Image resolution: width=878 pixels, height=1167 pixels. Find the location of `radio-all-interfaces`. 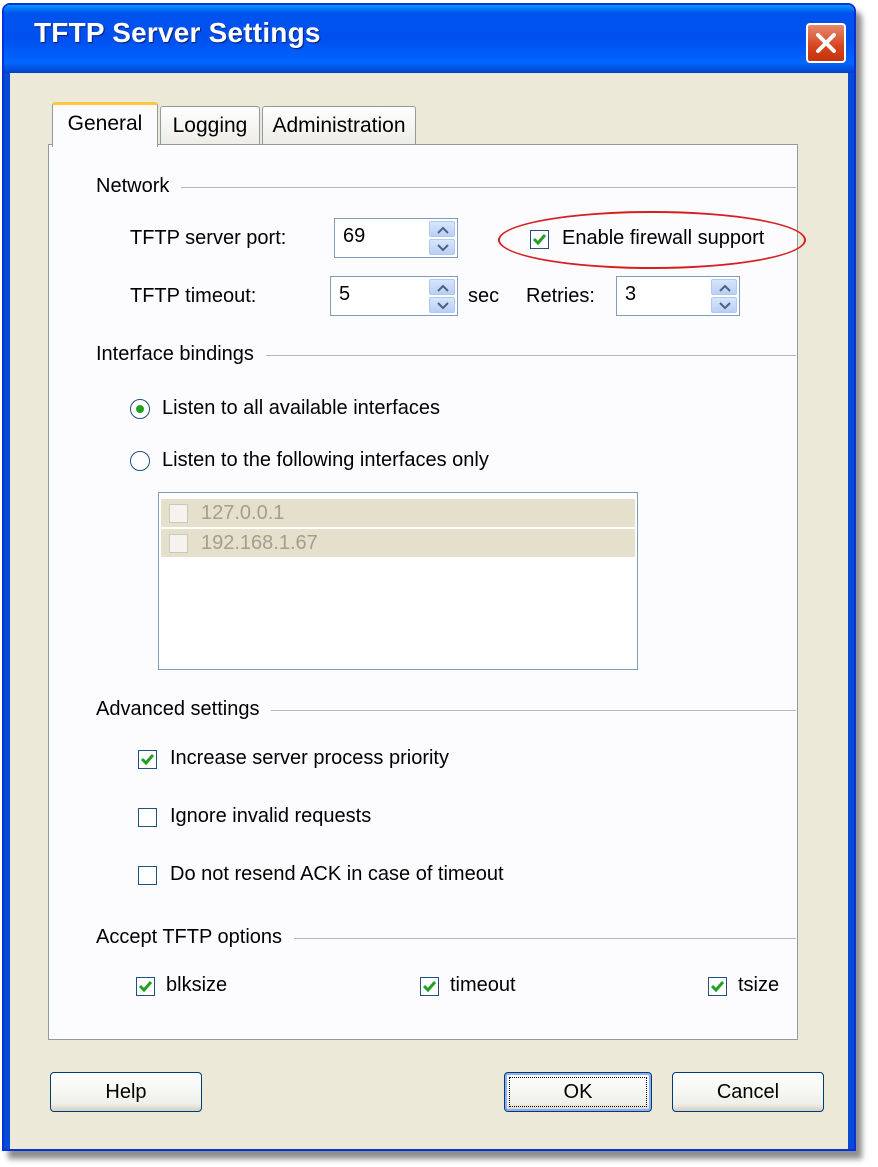

radio-all-interfaces is located at coordinates (140, 409).